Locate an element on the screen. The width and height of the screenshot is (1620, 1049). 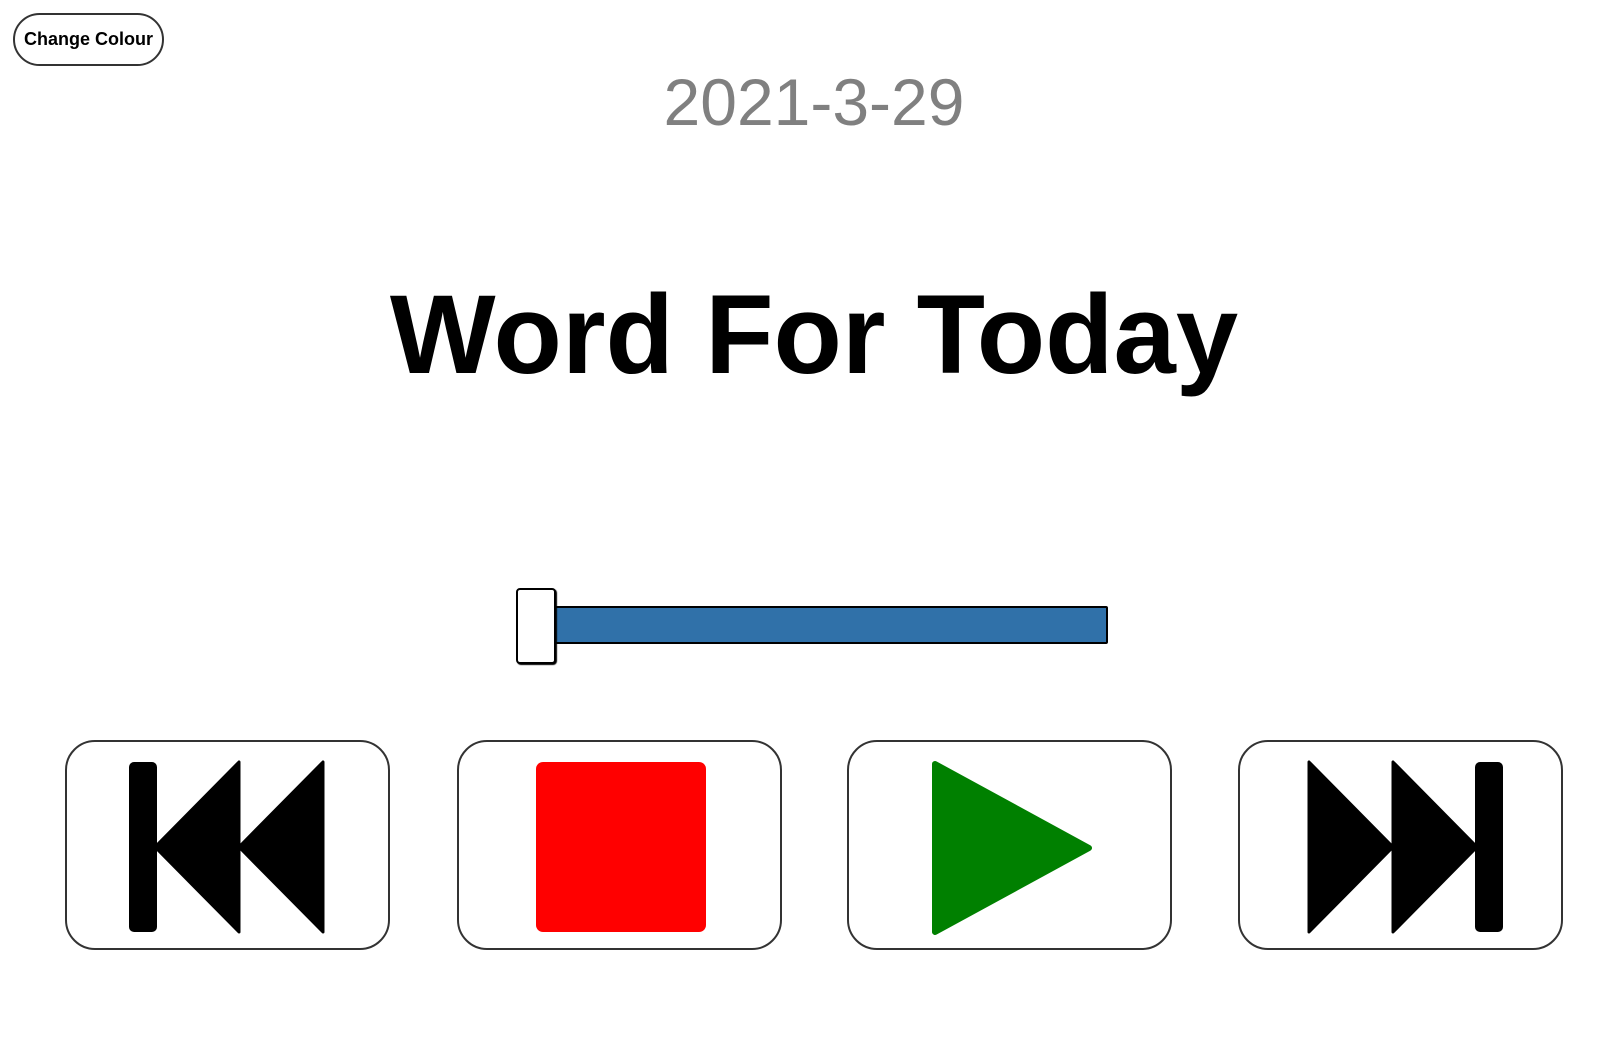
date-label: 2021-3-29 is located at coordinates (814, 102).